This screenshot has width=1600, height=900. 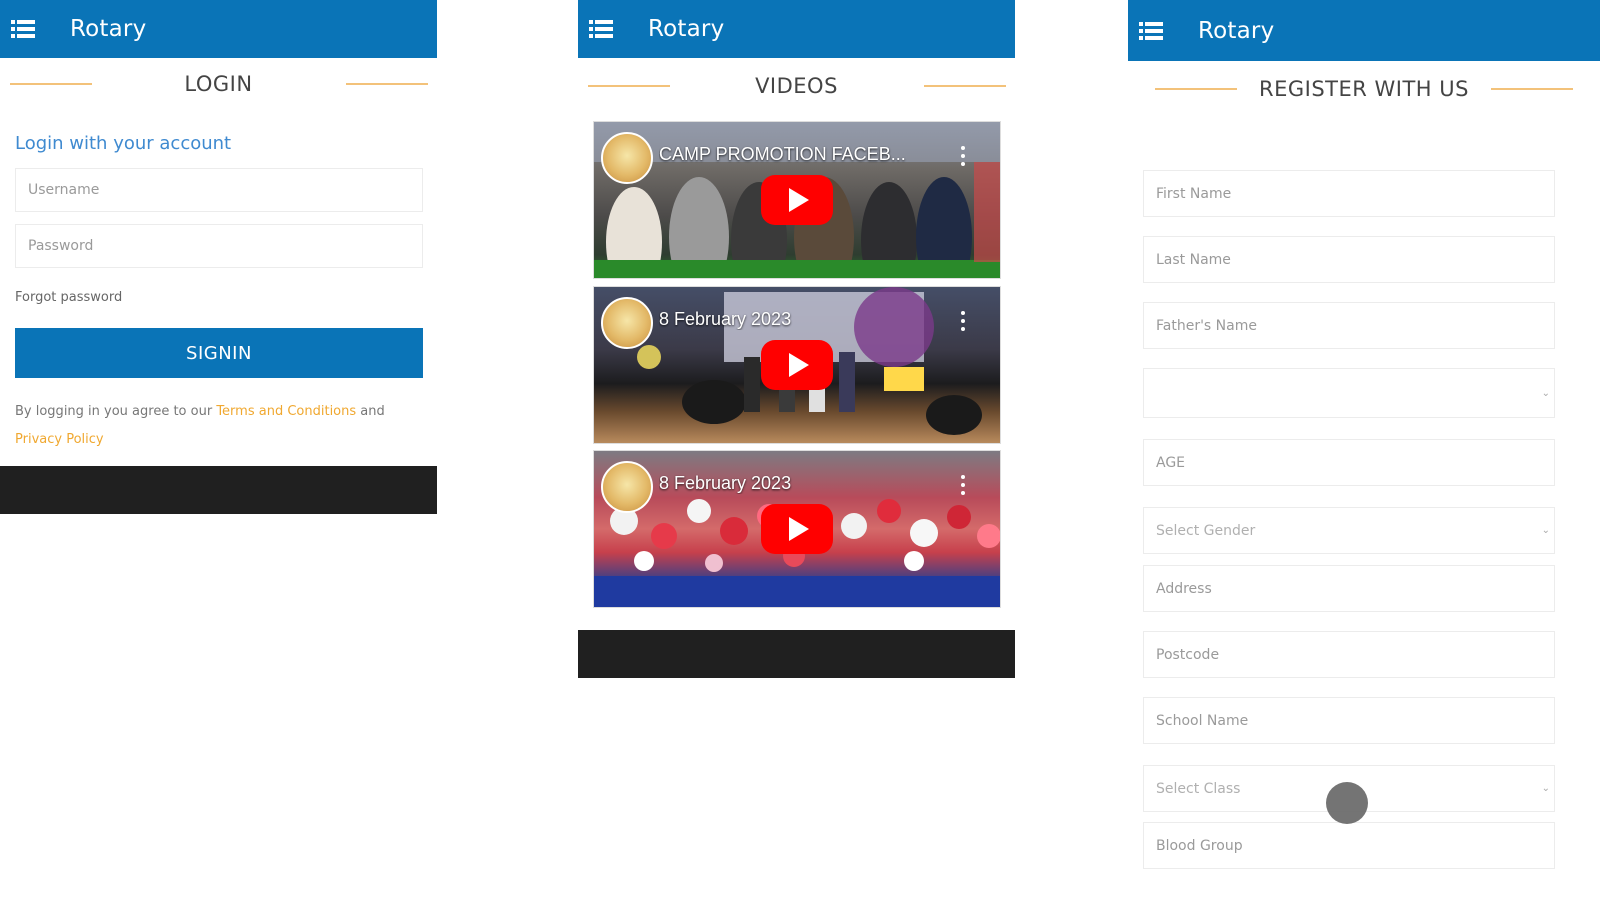 I want to click on password-field, so click(x=219, y=246).